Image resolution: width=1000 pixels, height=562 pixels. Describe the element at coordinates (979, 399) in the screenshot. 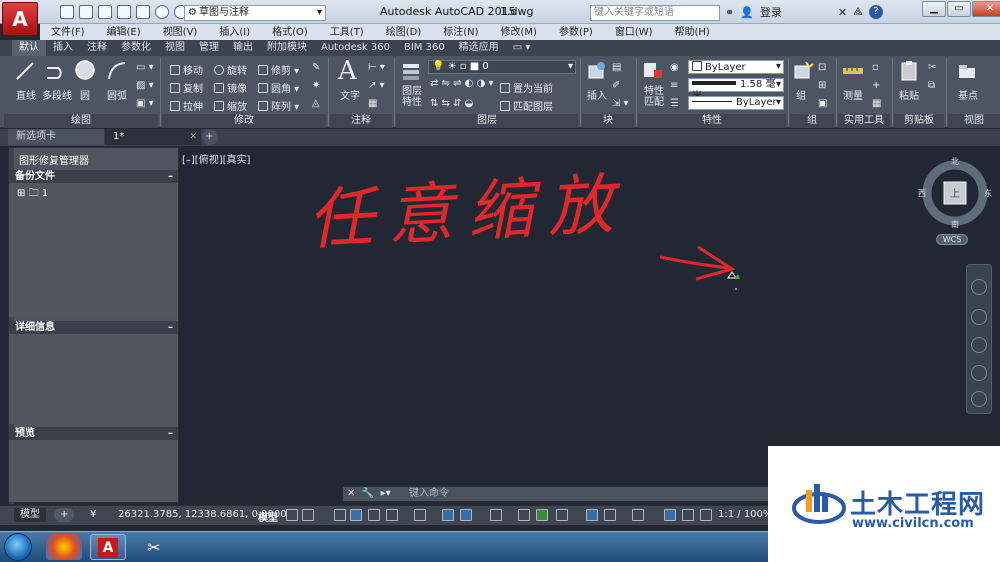

I see `showmotion-icon` at that location.